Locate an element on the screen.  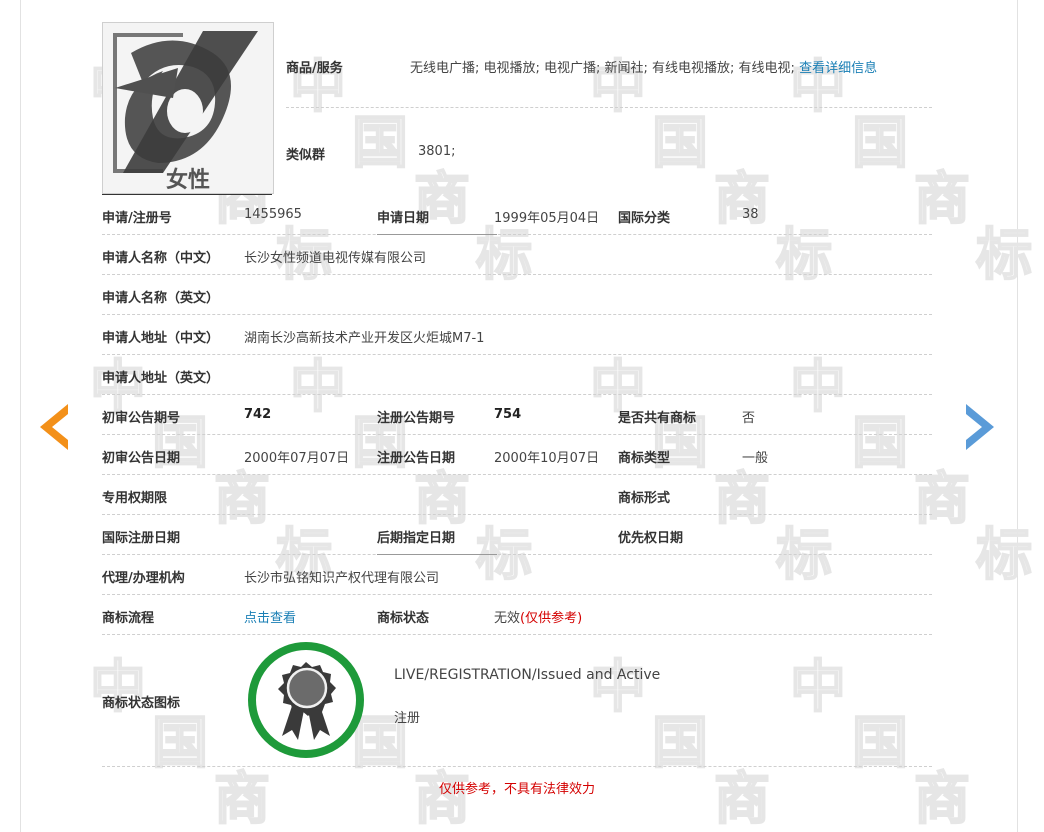
next-arrow-icon is located at coordinates (981, 429).